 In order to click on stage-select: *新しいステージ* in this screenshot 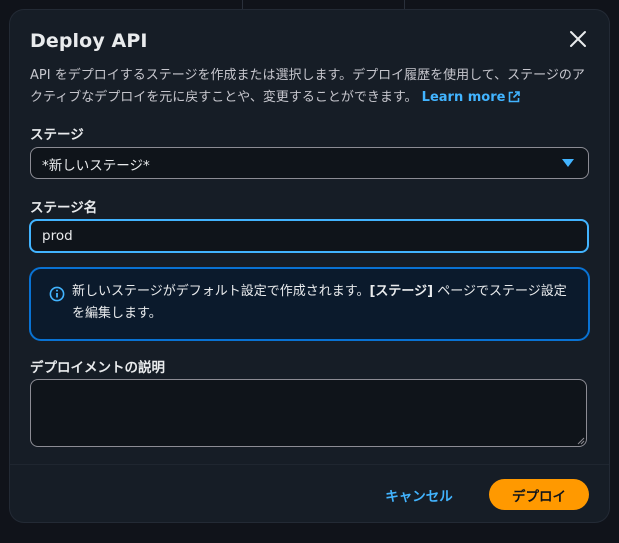, I will do `click(309, 163)`.